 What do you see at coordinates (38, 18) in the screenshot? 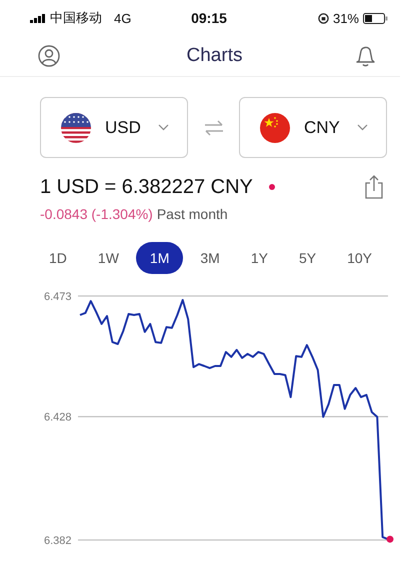
I see `signal-icon` at bounding box center [38, 18].